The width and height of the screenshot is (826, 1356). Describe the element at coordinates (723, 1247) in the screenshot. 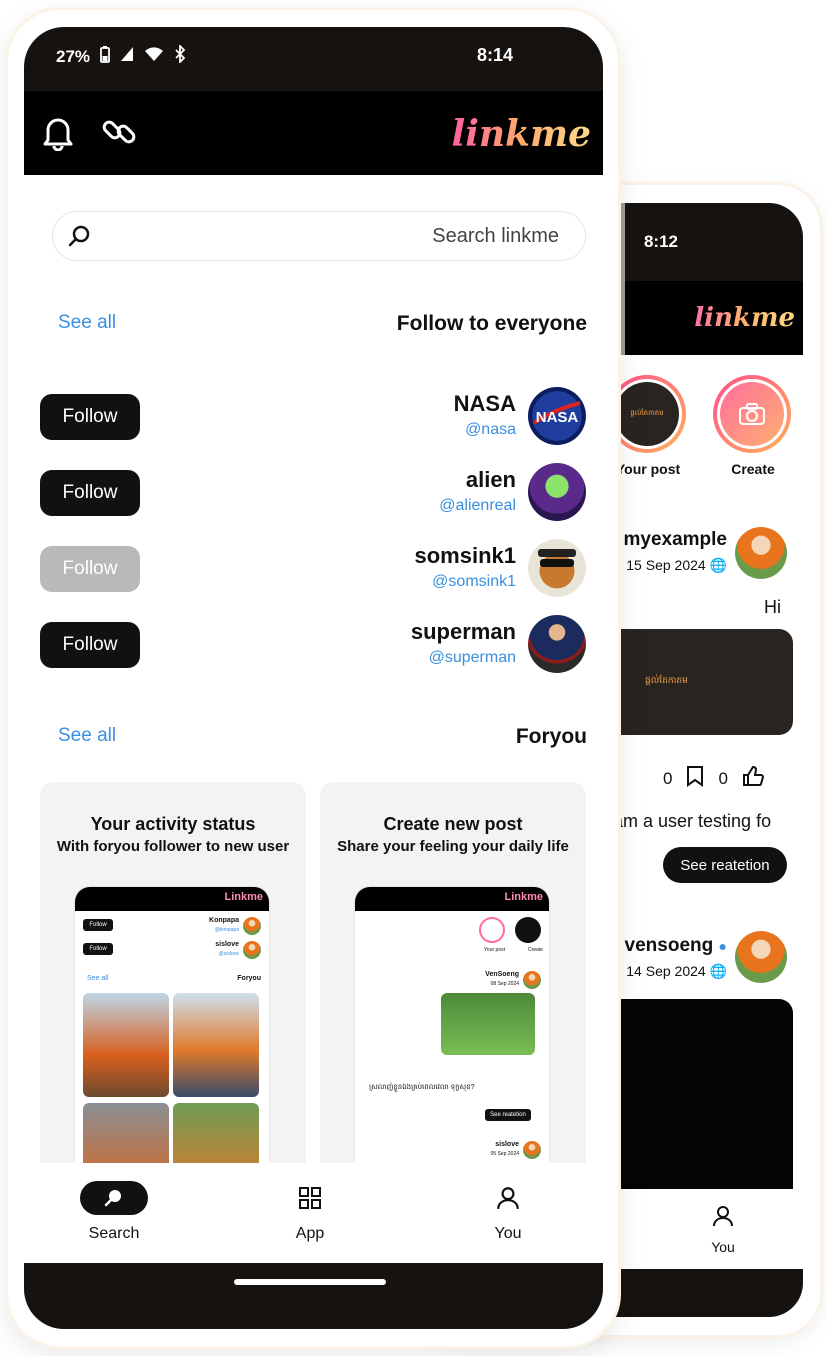

I see `nav-you-label: You` at that location.